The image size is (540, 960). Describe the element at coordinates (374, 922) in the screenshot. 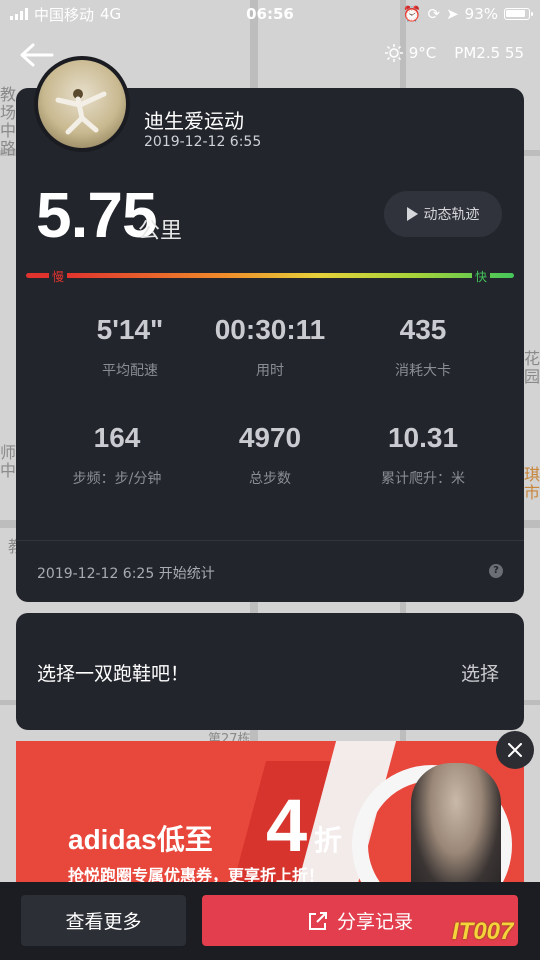

I see `share-record-label: 分享记录` at that location.